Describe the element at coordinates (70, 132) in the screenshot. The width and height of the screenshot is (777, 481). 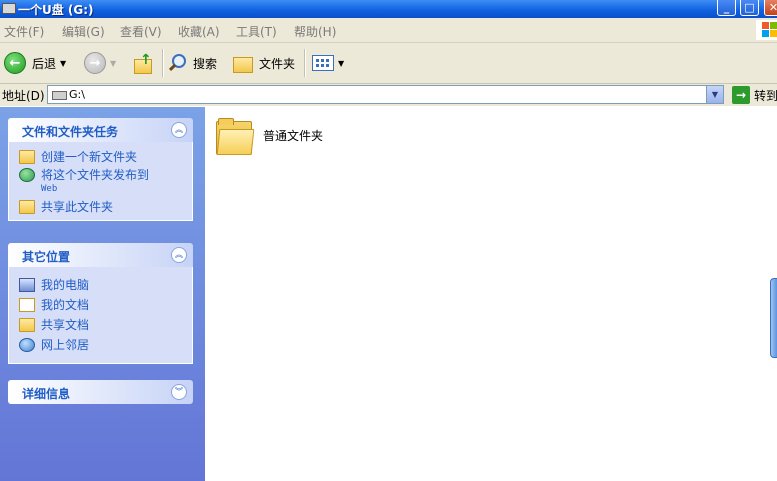
I see `file-tasks-title: 文件和文件夹任务` at that location.